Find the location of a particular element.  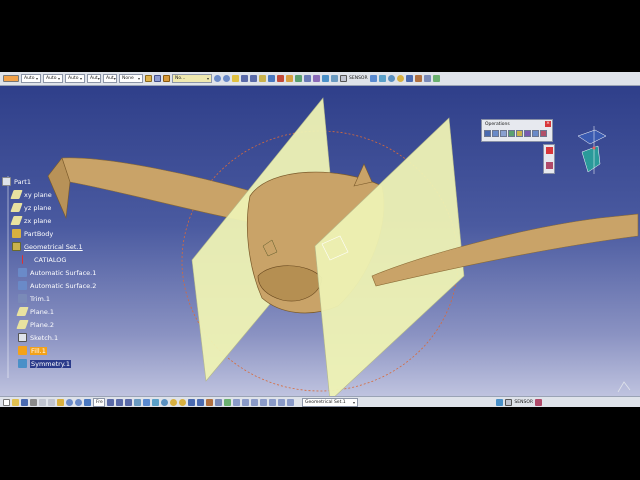

update-icon is located at coordinates (235, 78).